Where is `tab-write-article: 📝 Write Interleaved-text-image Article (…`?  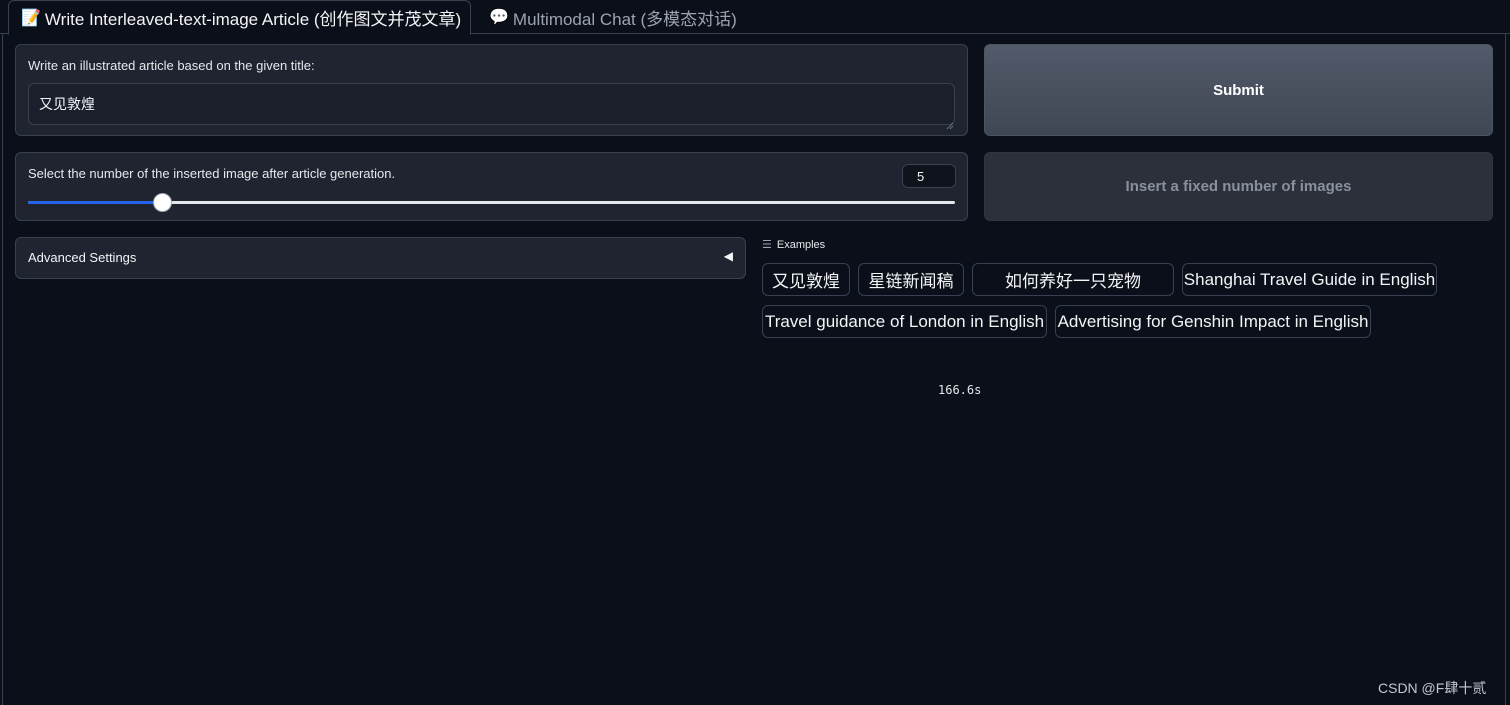 tab-write-article: 📝 Write Interleaved-text-image Article (… is located at coordinates (239, 17).